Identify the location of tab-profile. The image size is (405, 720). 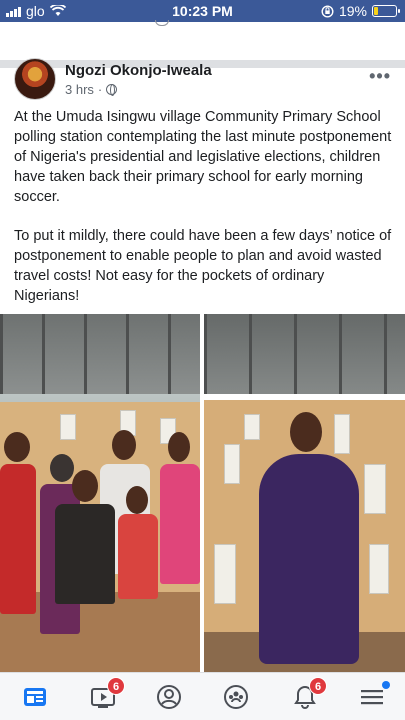
(169, 697).